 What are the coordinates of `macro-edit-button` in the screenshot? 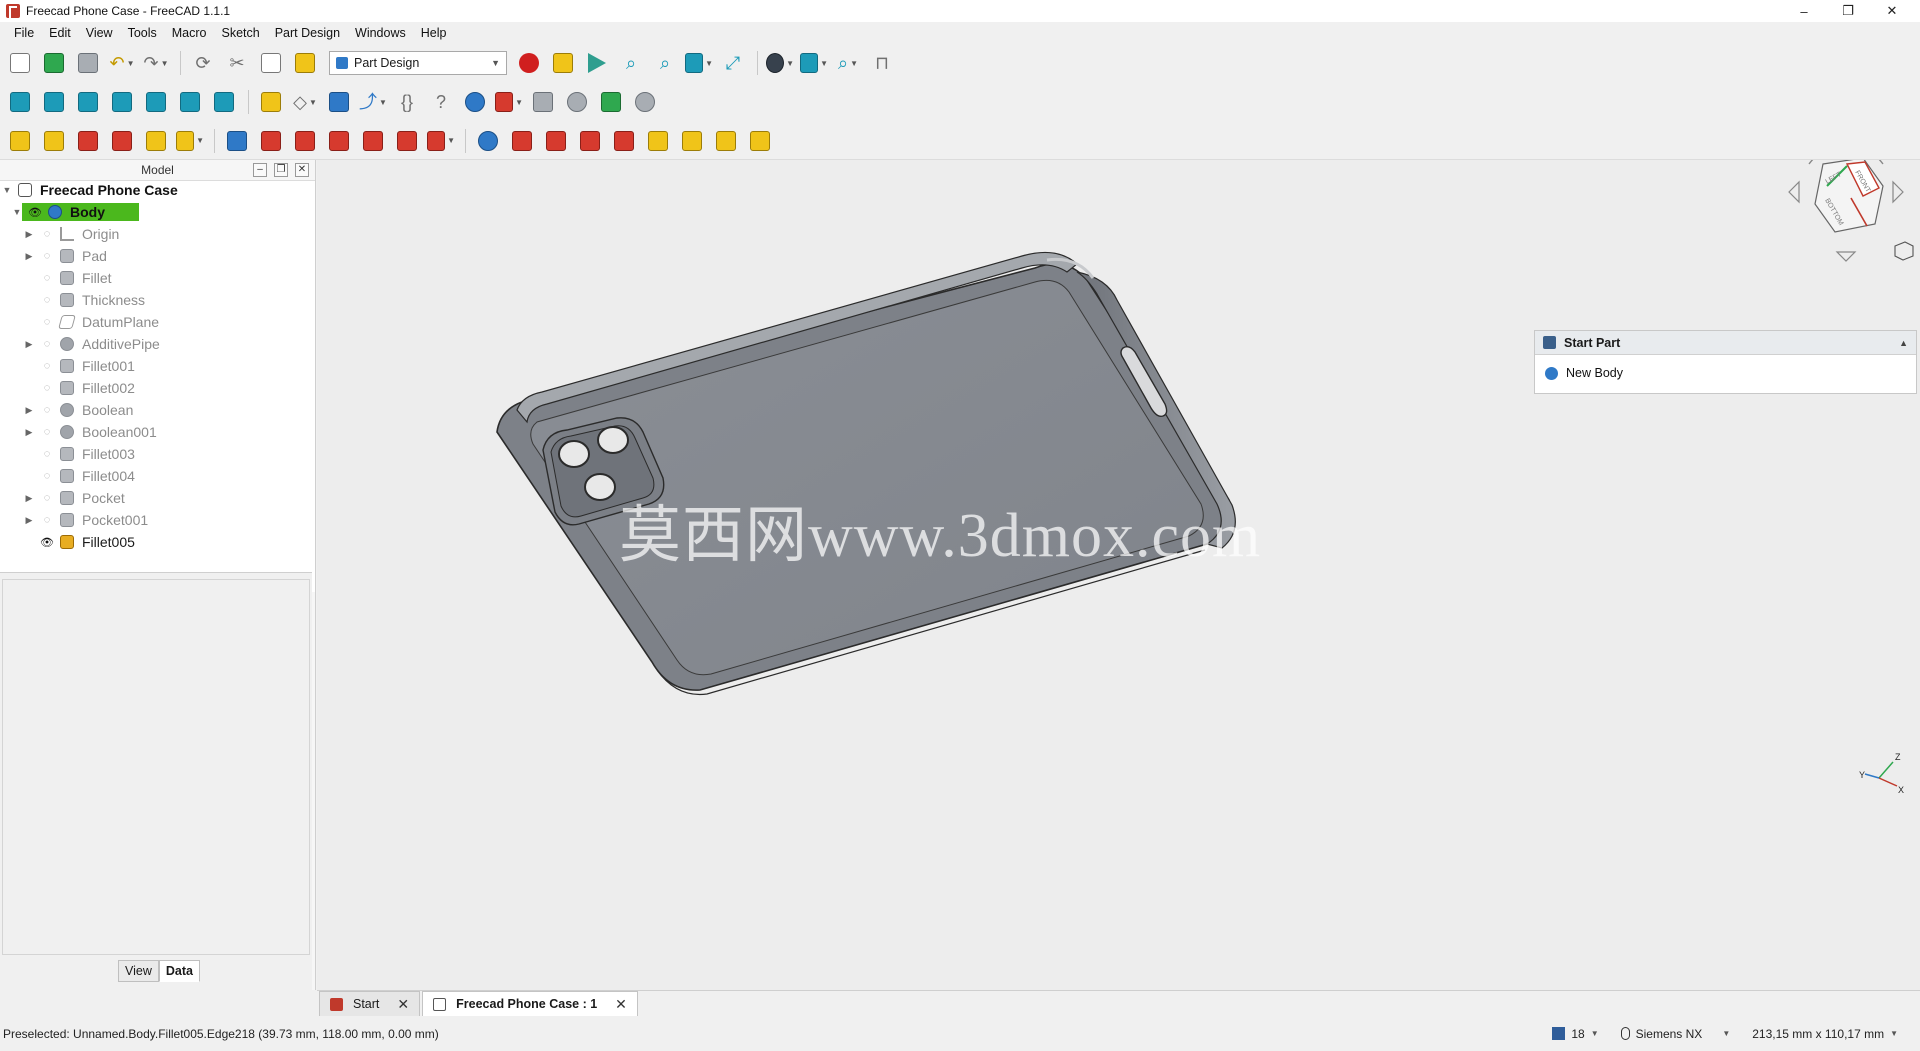 It's located at (563, 63).